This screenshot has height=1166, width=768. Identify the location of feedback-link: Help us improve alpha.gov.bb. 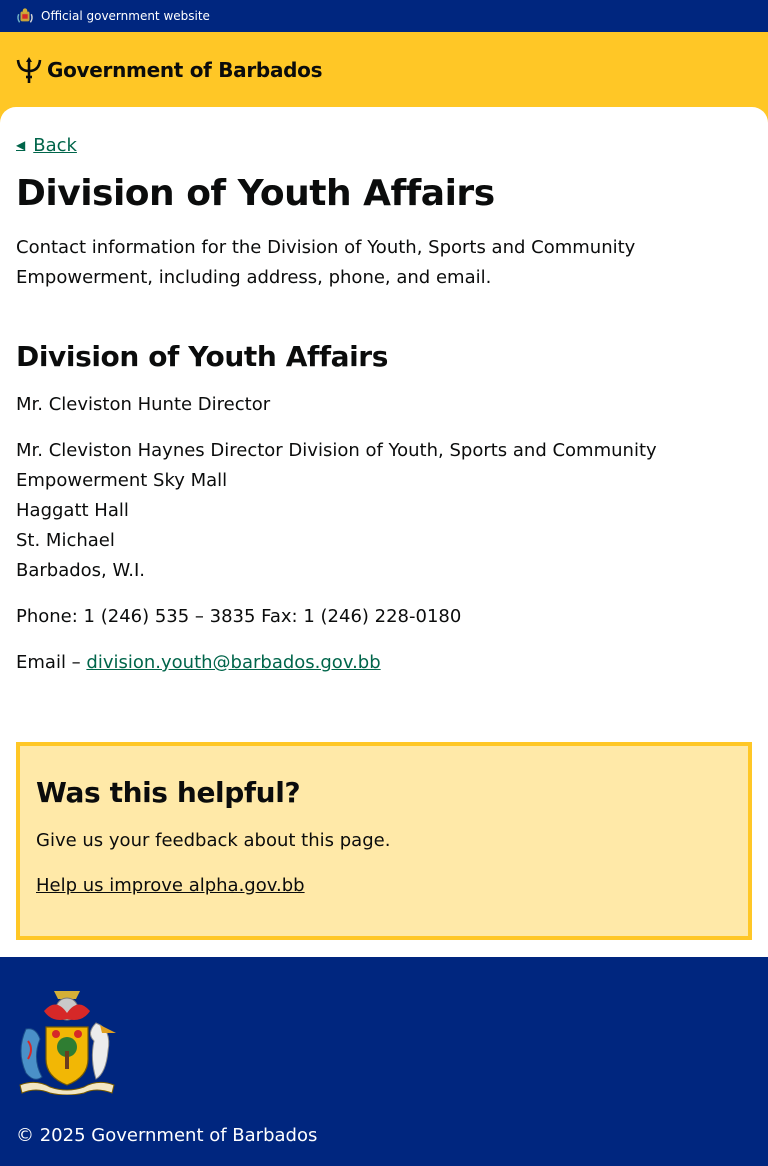
(170, 886).